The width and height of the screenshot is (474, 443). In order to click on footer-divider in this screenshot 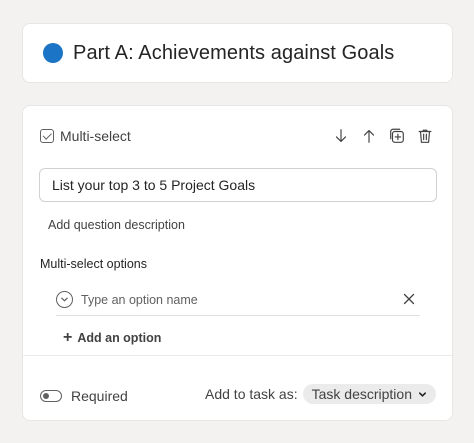, I will do `click(237, 355)`.